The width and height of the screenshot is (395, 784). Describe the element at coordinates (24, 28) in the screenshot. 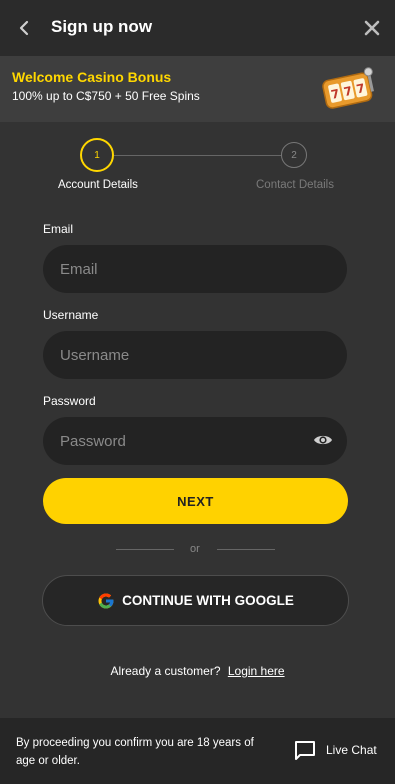

I see `chevron-left-icon` at that location.